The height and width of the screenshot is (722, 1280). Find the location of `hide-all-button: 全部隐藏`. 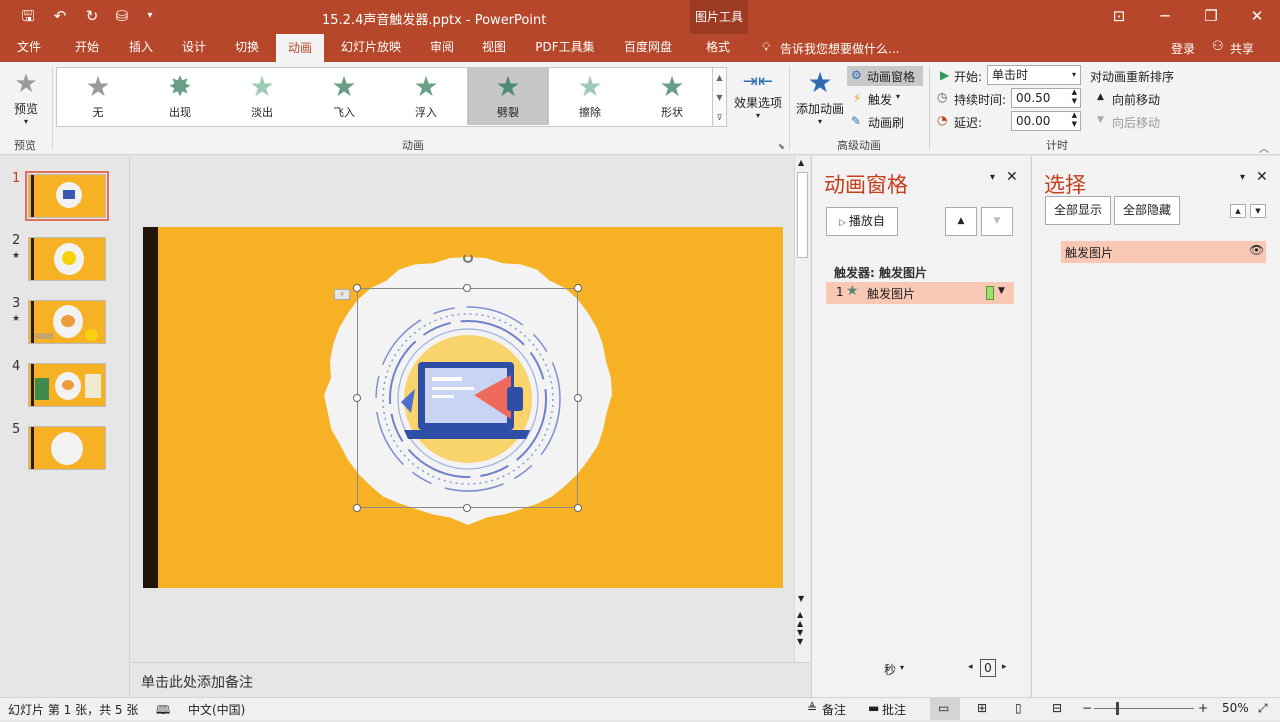

hide-all-button: 全部隐藏 is located at coordinates (1147, 210).